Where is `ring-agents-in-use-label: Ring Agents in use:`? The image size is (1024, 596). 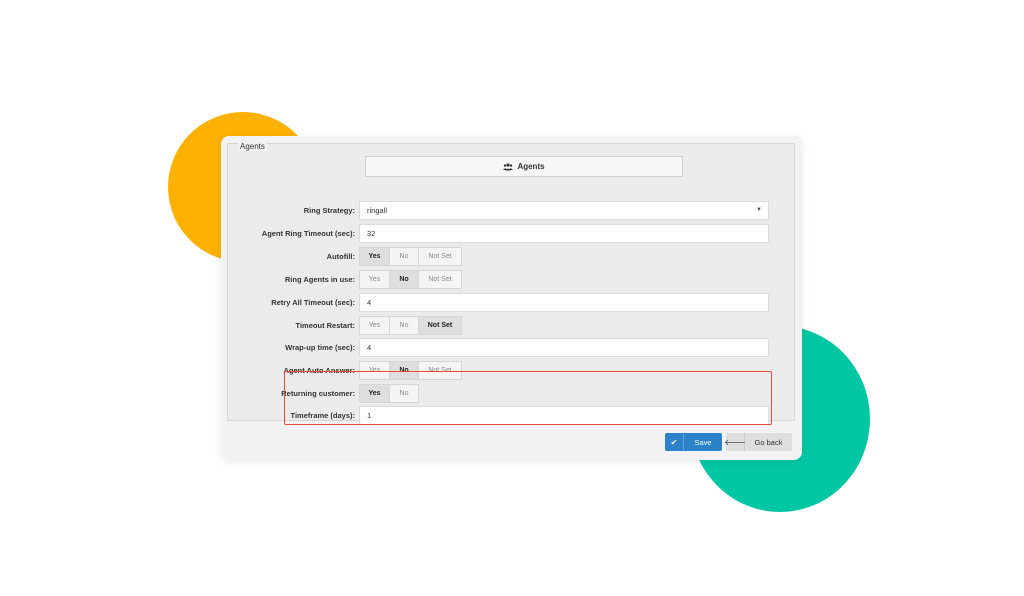
ring-agents-in-use-label: Ring Agents in use: is located at coordinates (319, 279).